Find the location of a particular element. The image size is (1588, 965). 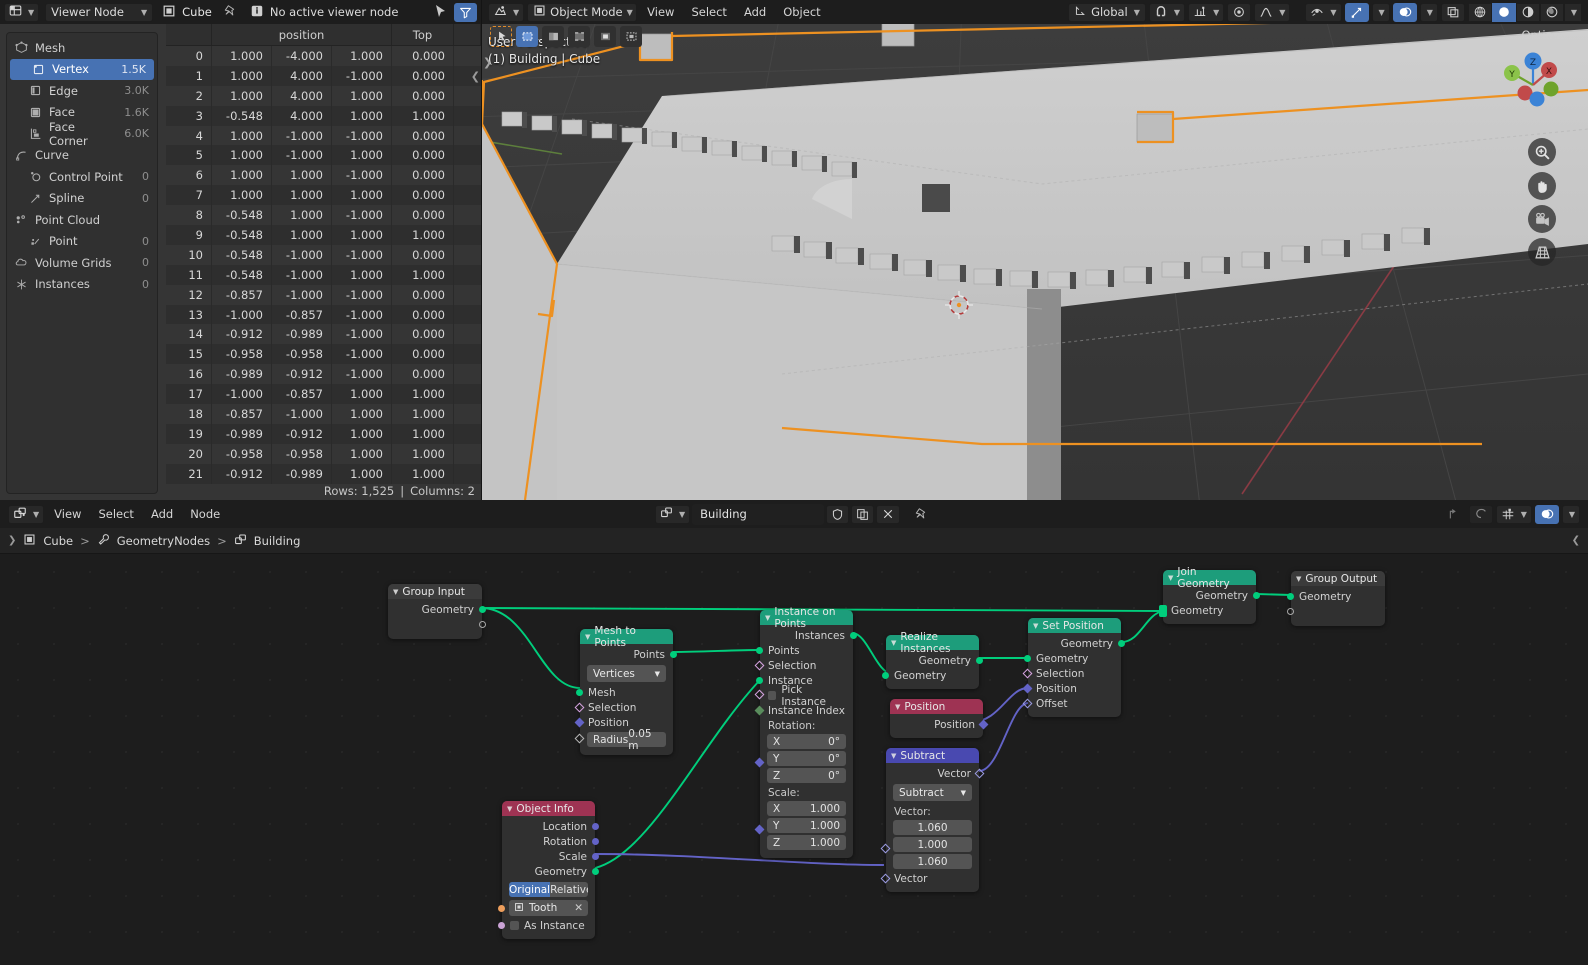

table-row: 13 -1.000 -0.857 -1.000 0.000 is located at coordinates (323, 314).